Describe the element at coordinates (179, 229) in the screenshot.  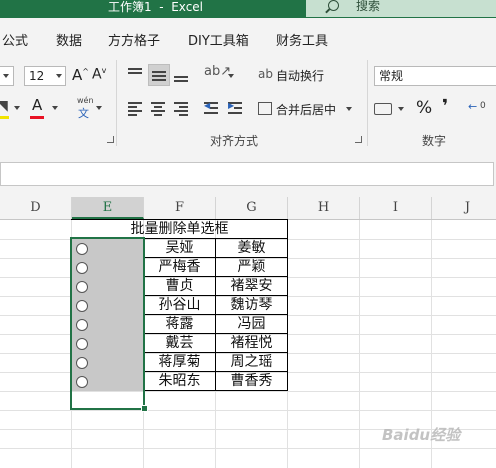
I see `table-title: 批量删除单选框` at that location.